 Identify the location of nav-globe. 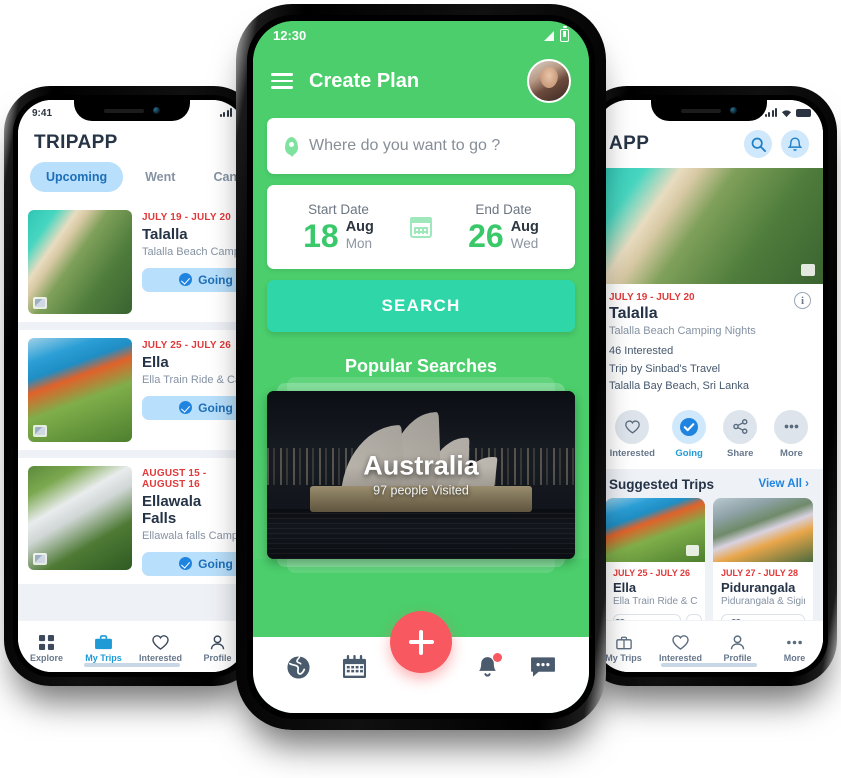
(299, 667).